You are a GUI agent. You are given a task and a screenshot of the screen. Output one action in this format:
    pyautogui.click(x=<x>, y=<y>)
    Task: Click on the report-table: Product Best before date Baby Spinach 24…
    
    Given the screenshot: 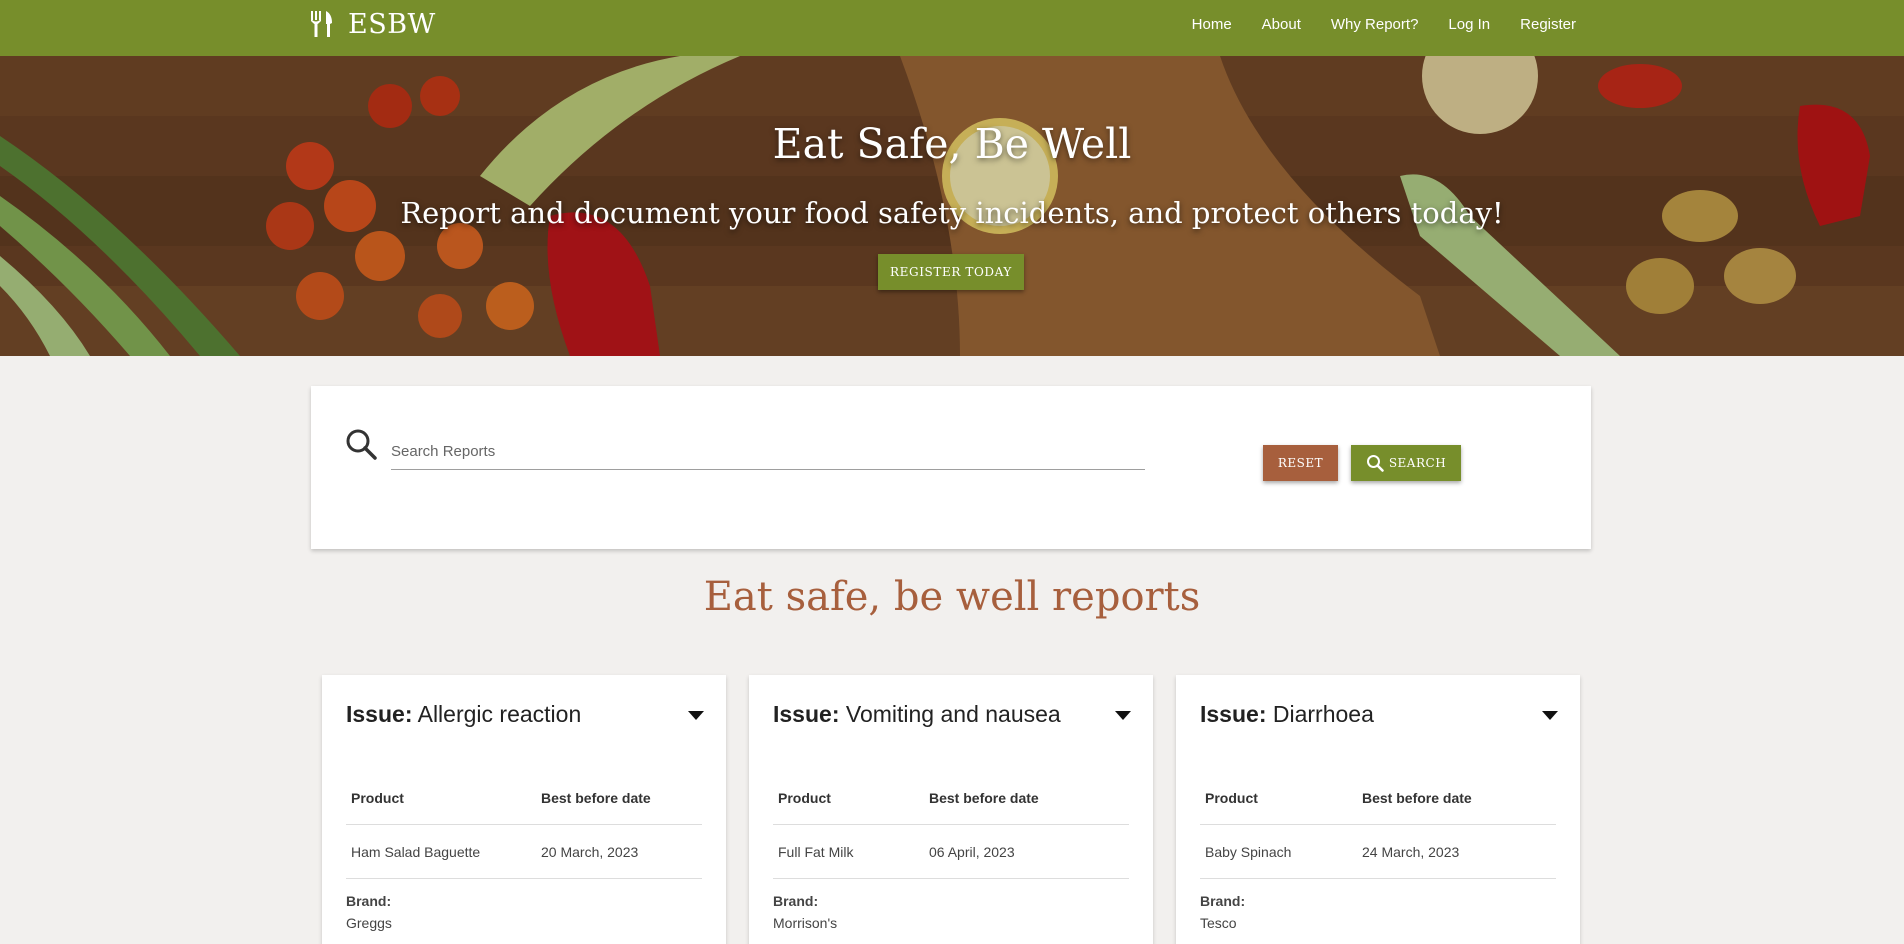 What is the action you would take?
    pyautogui.click(x=1378, y=825)
    